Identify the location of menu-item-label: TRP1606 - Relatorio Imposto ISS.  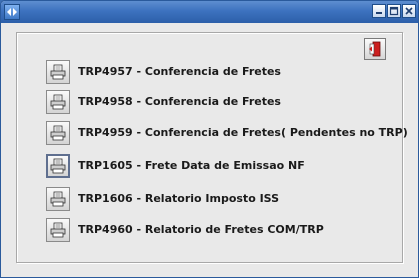
(179, 198).